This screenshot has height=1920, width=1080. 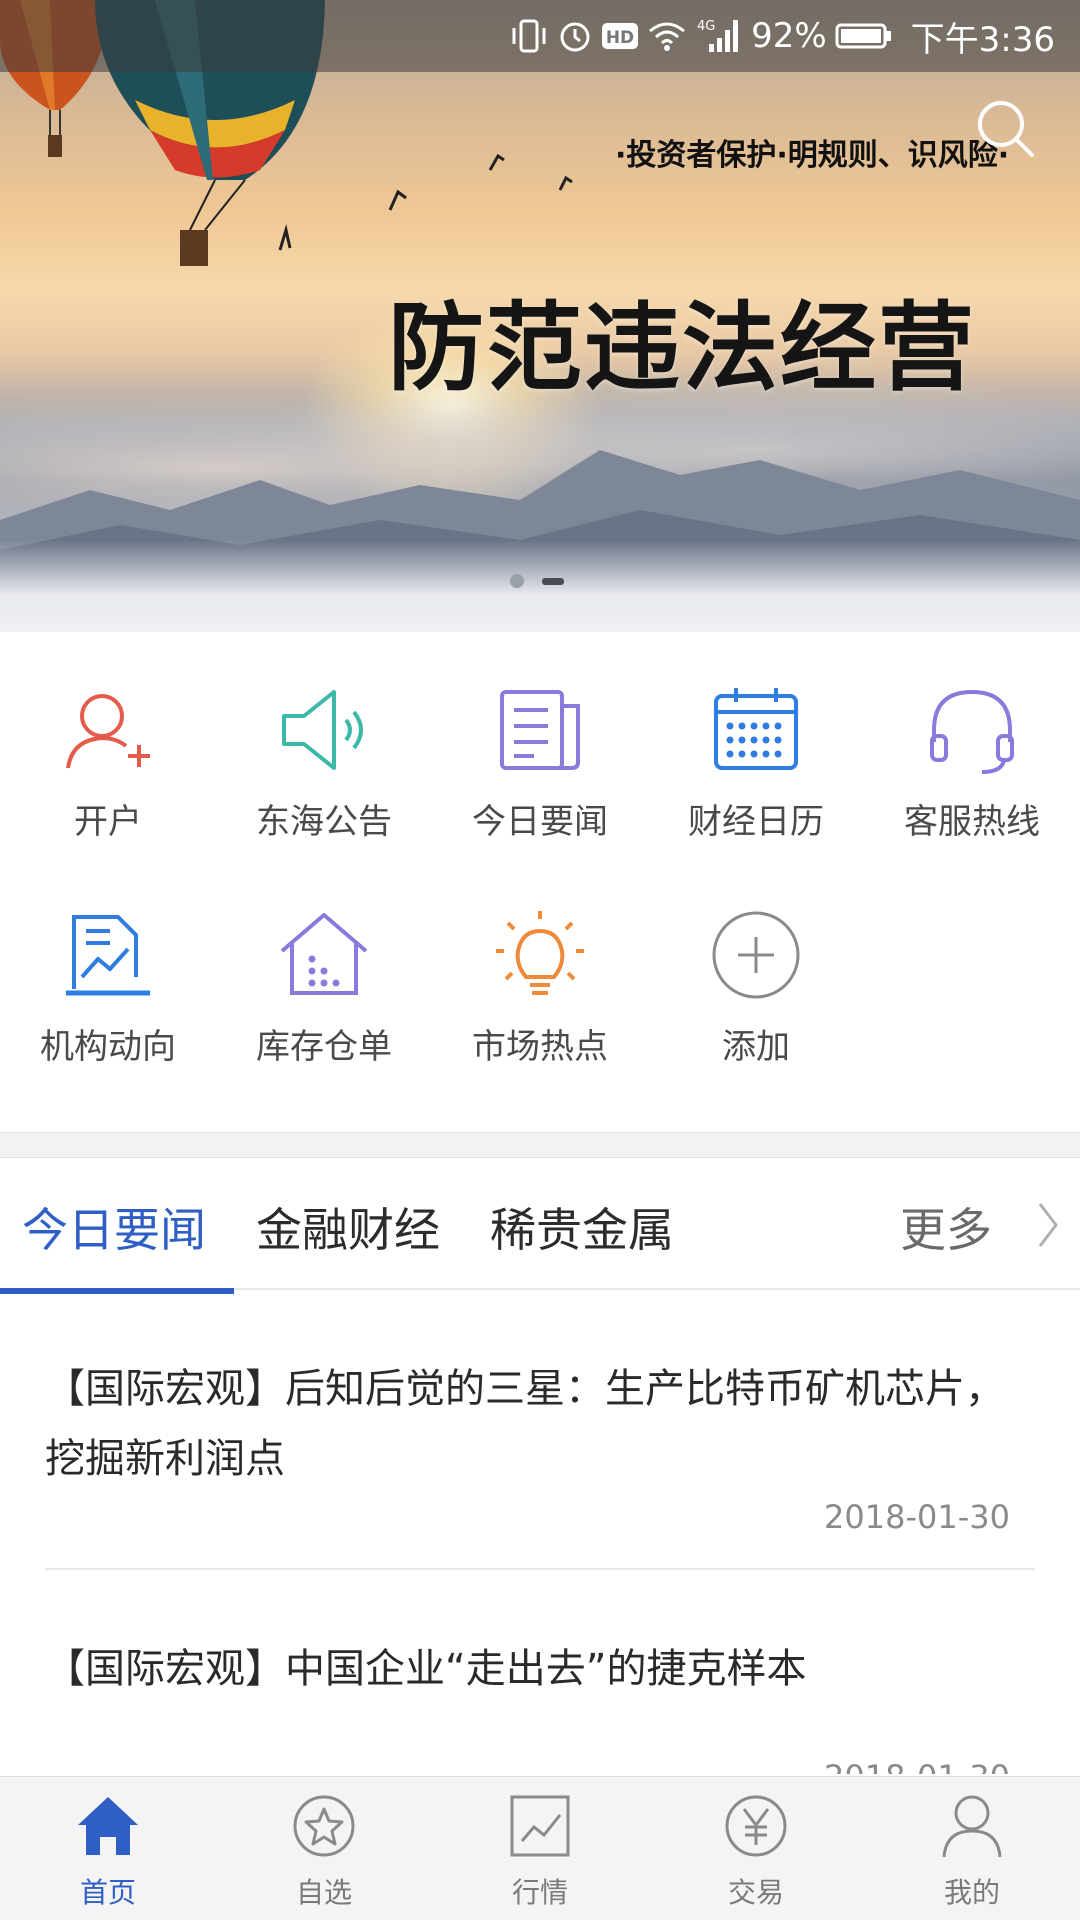 I want to click on nav-trade: 交易, so click(x=756, y=1848).